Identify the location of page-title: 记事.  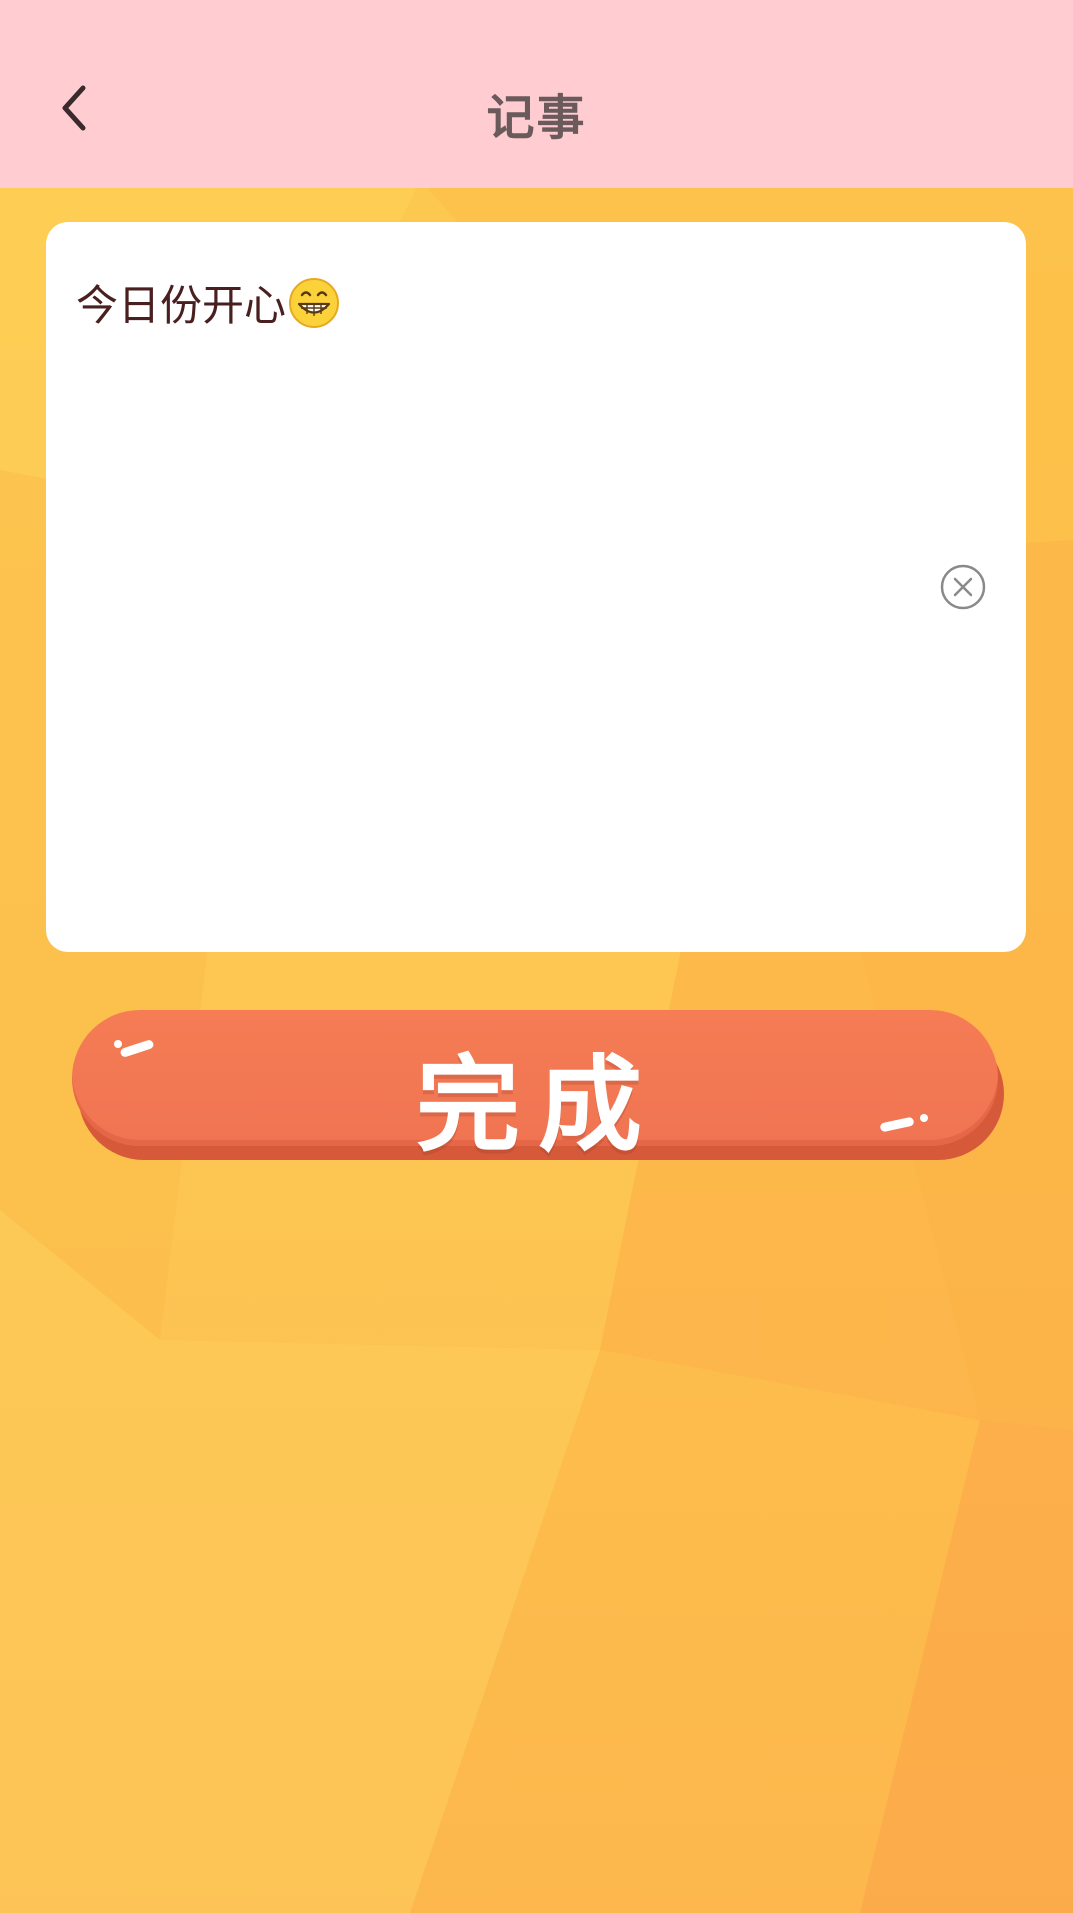
(536, 118).